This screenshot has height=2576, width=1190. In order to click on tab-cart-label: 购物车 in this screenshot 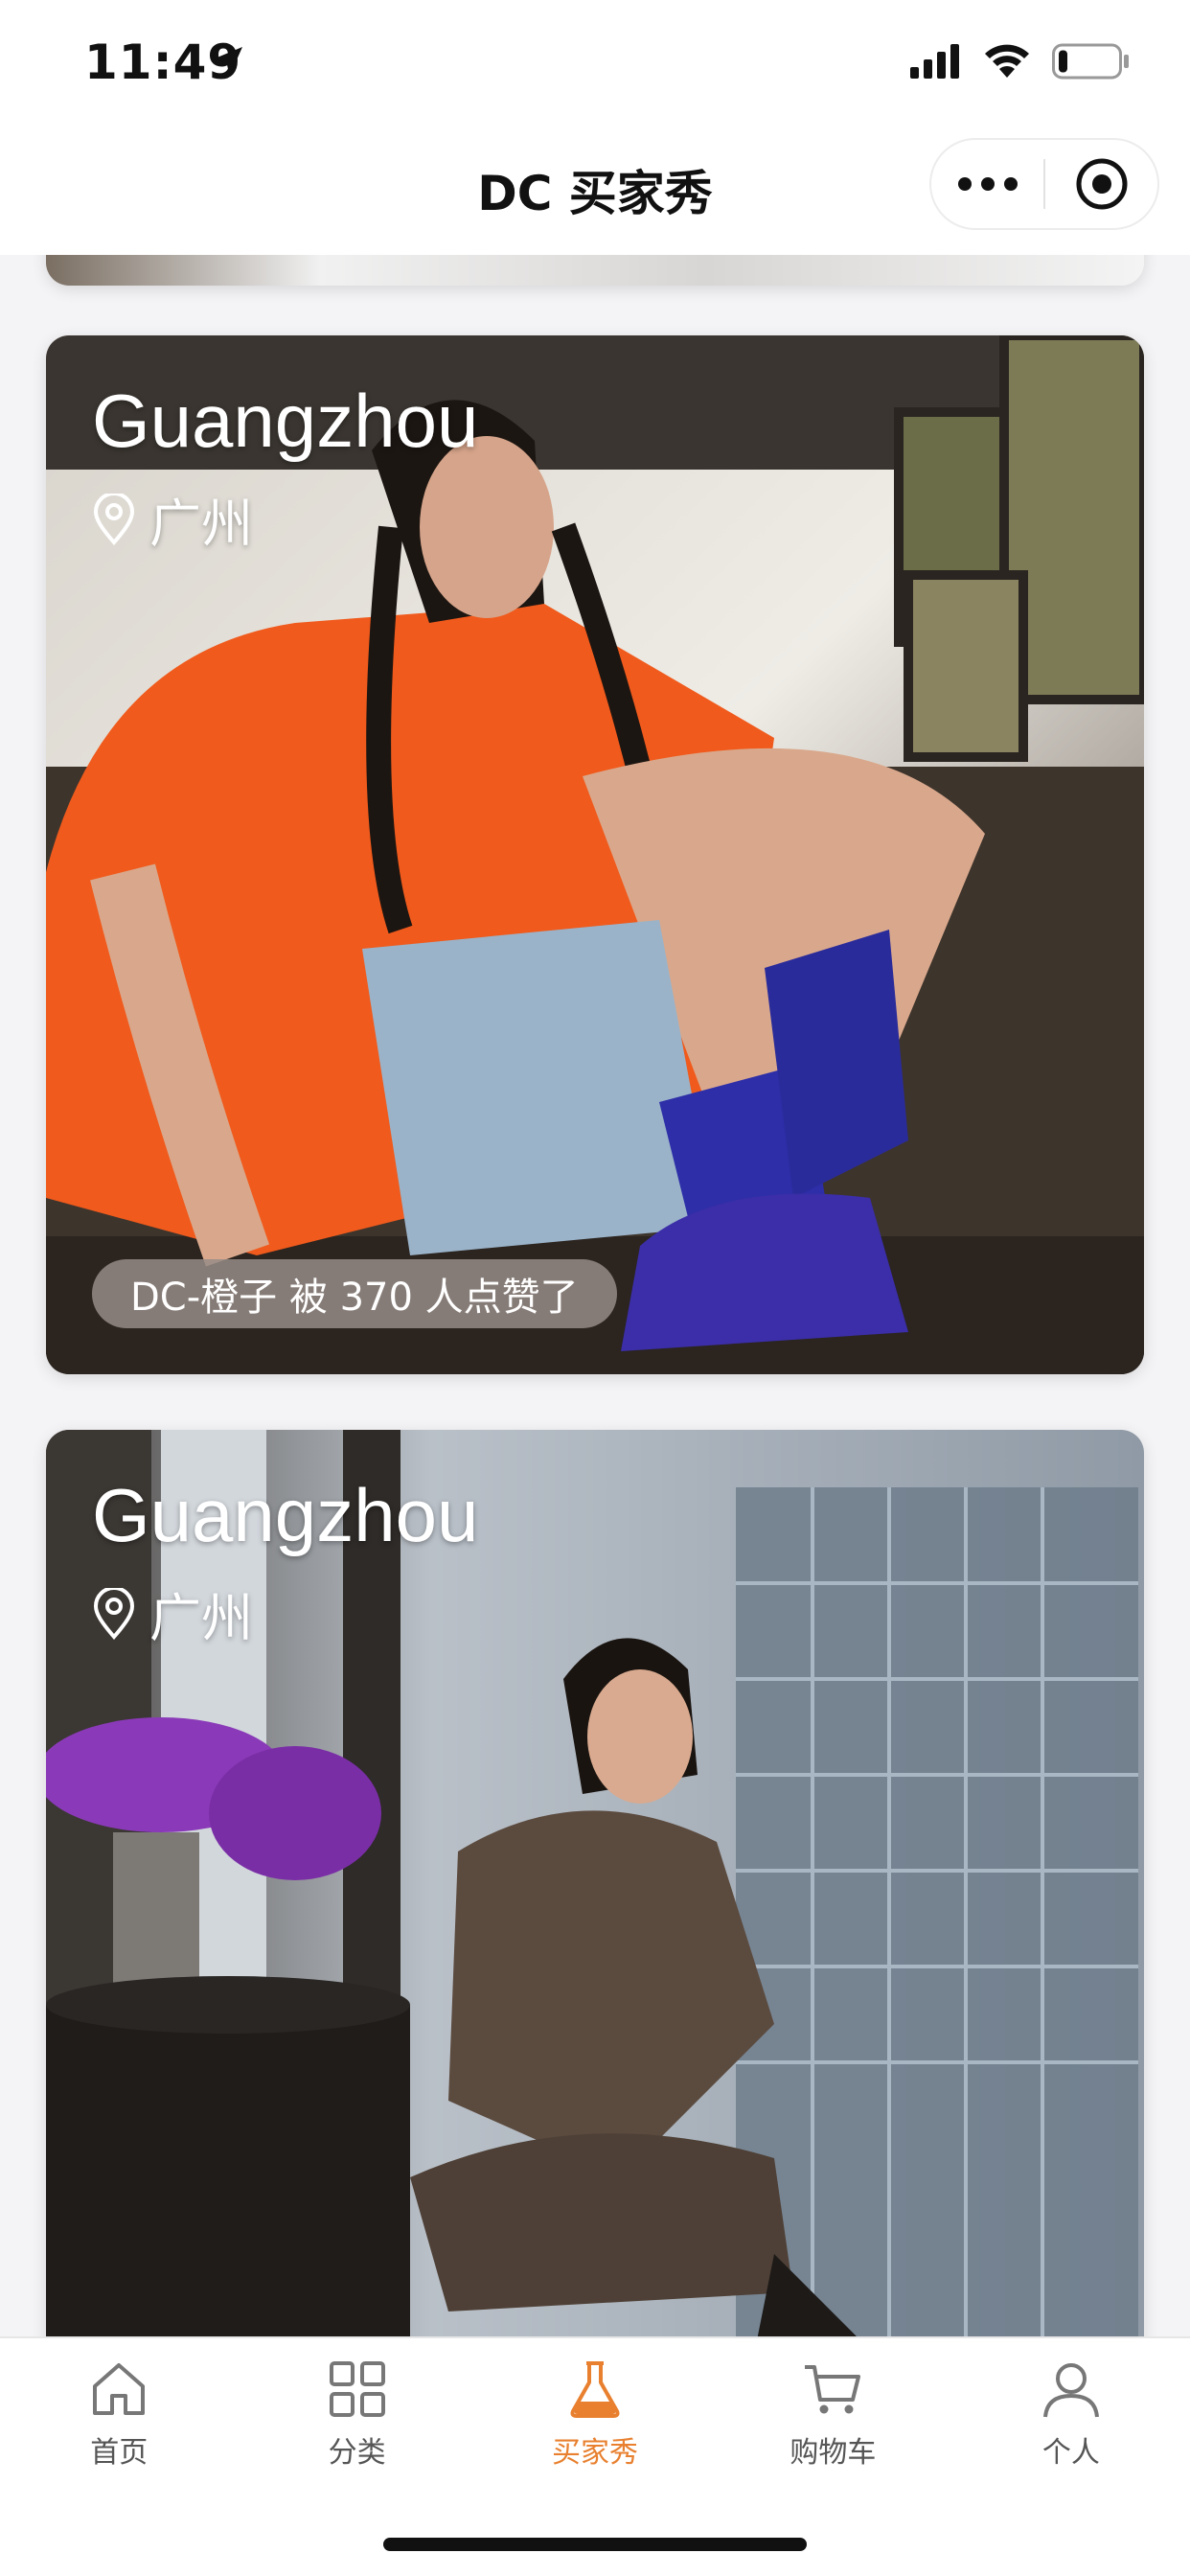, I will do `click(834, 2453)`.